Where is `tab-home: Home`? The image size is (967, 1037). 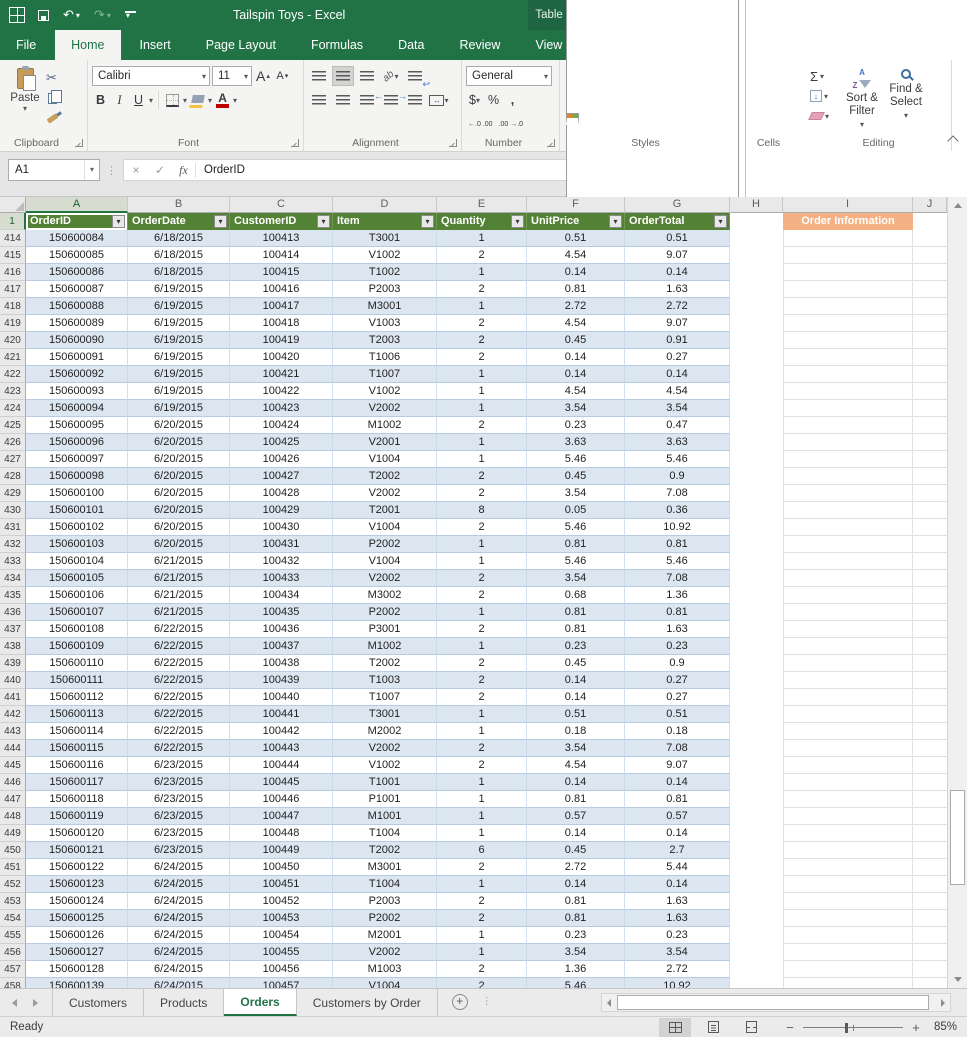 tab-home: Home is located at coordinates (88, 45).